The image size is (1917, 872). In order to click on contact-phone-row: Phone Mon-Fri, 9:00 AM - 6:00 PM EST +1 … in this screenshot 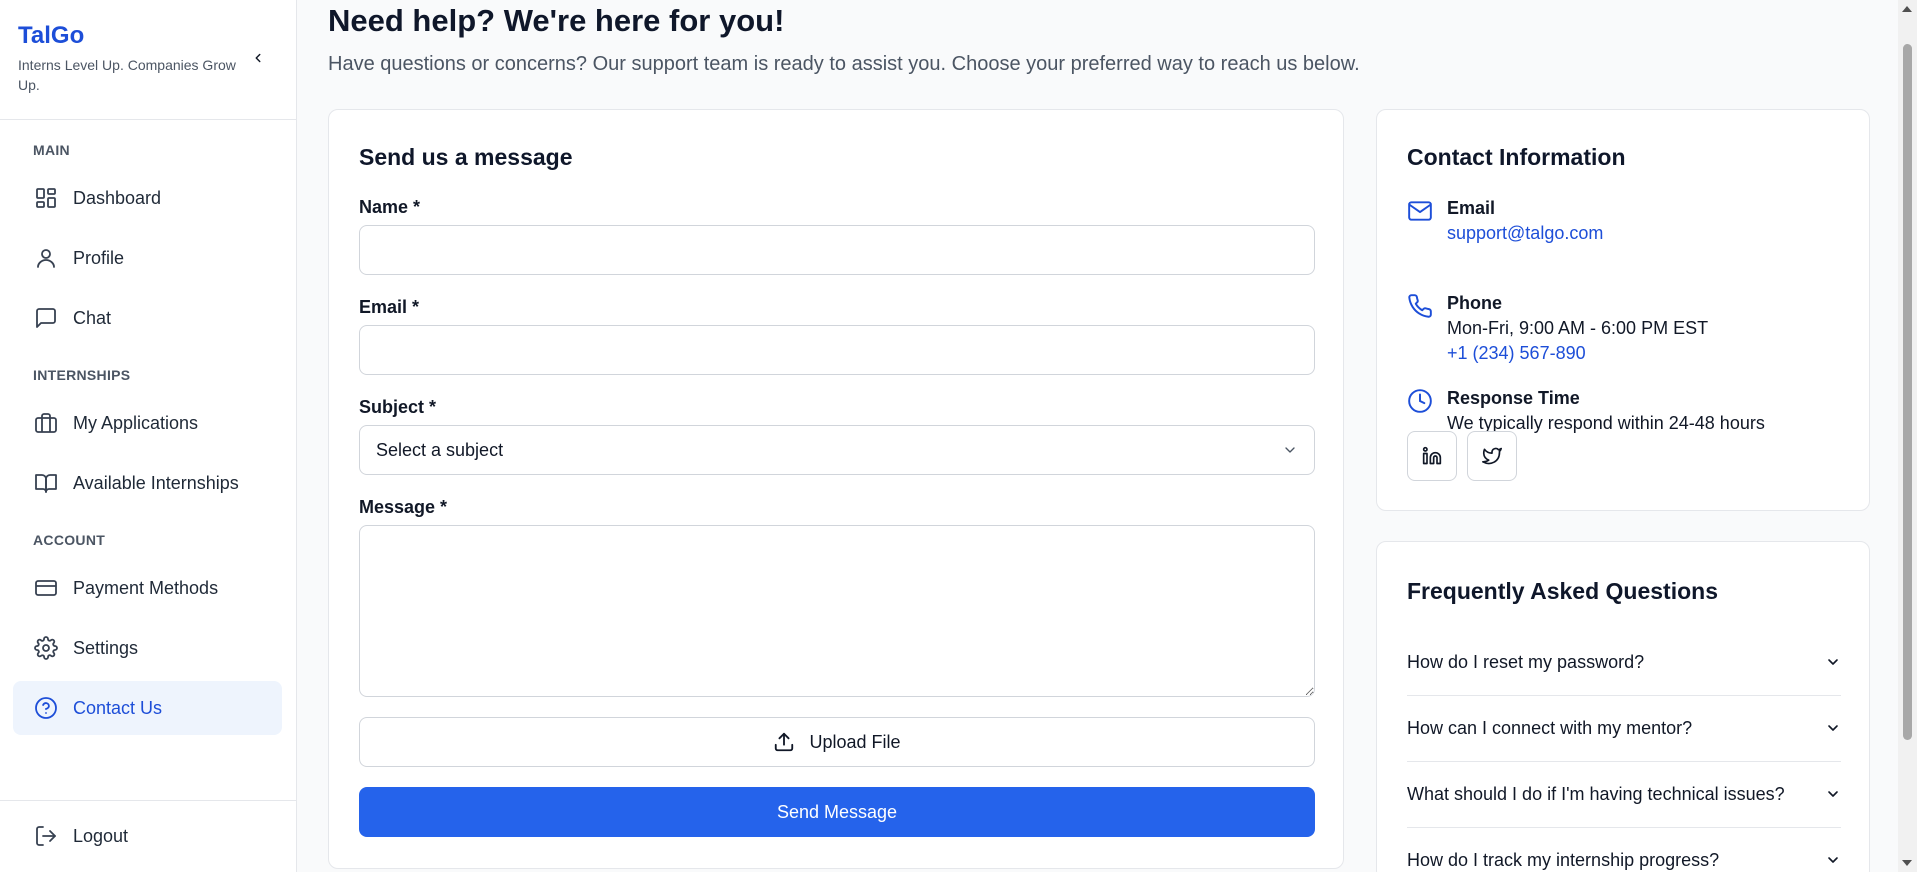, I will do `click(1557, 328)`.